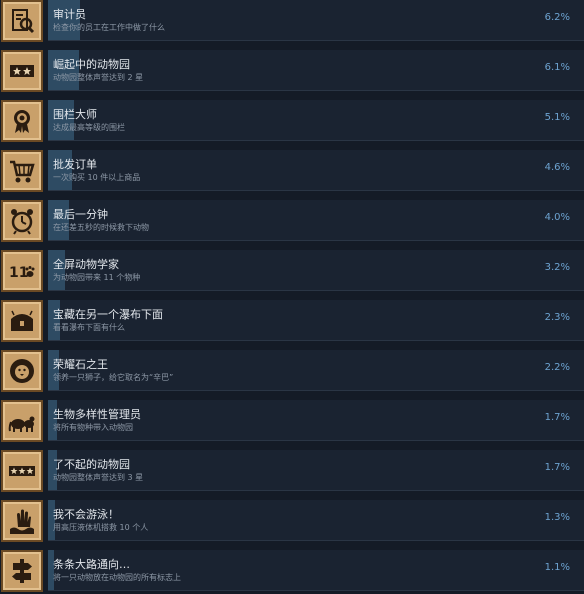  Describe the element at coordinates (22, 21) in the screenshot. I see `clipboard-search-icon` at that location.